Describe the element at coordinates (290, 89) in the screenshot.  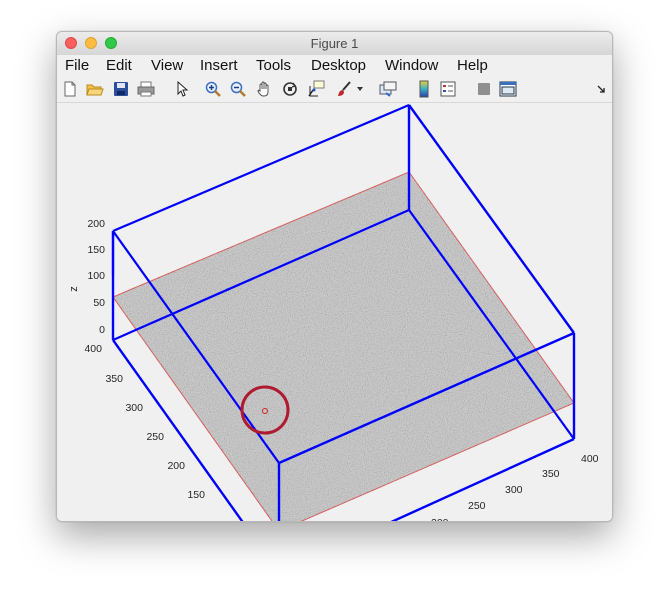
I see `rotate-3d-icon` at that location.